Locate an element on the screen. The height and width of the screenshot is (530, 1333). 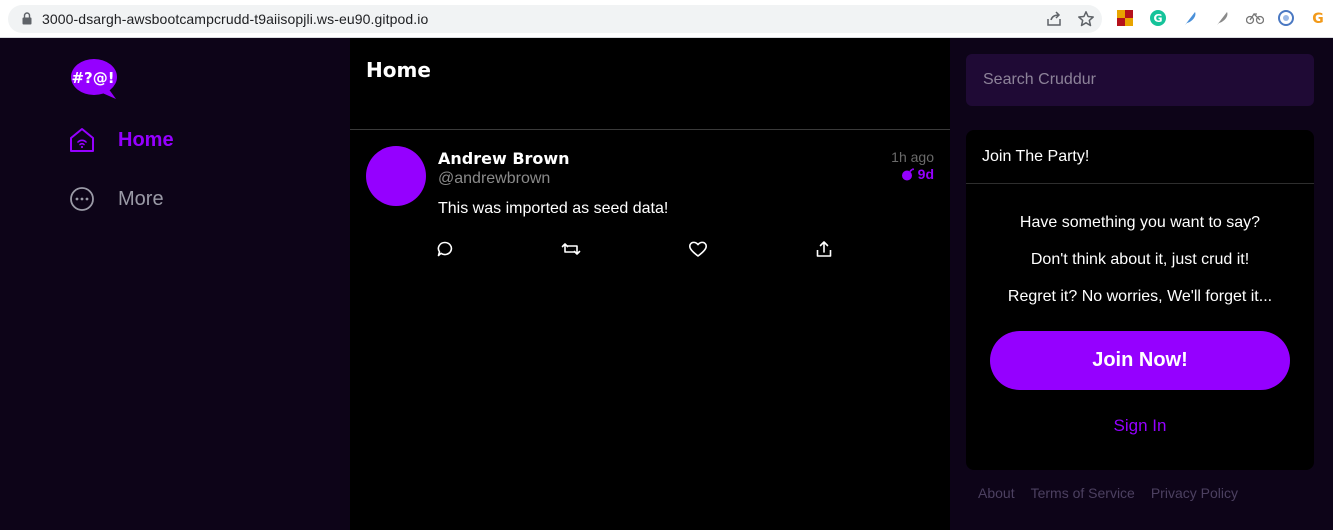
feed-header: Home is located at coordinates (650, 84).